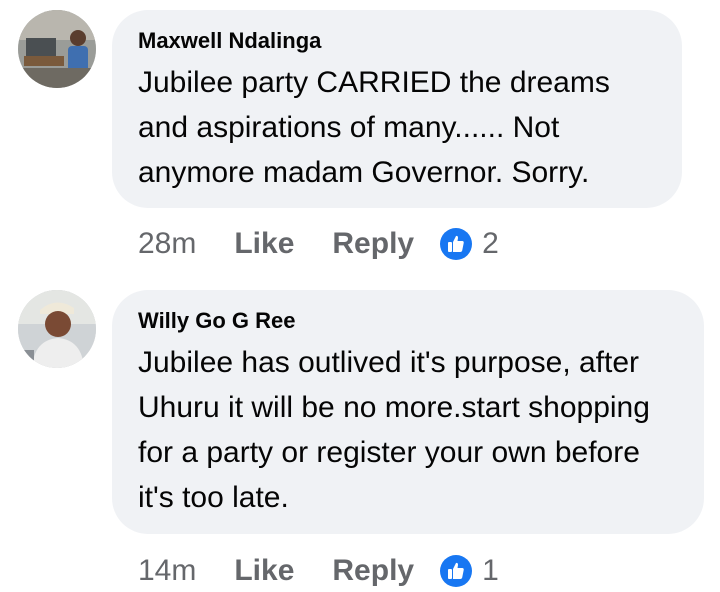 The image size is (720, 592). I want to click on comment-actions: 14m Like Reply 1, so click(318, 571).